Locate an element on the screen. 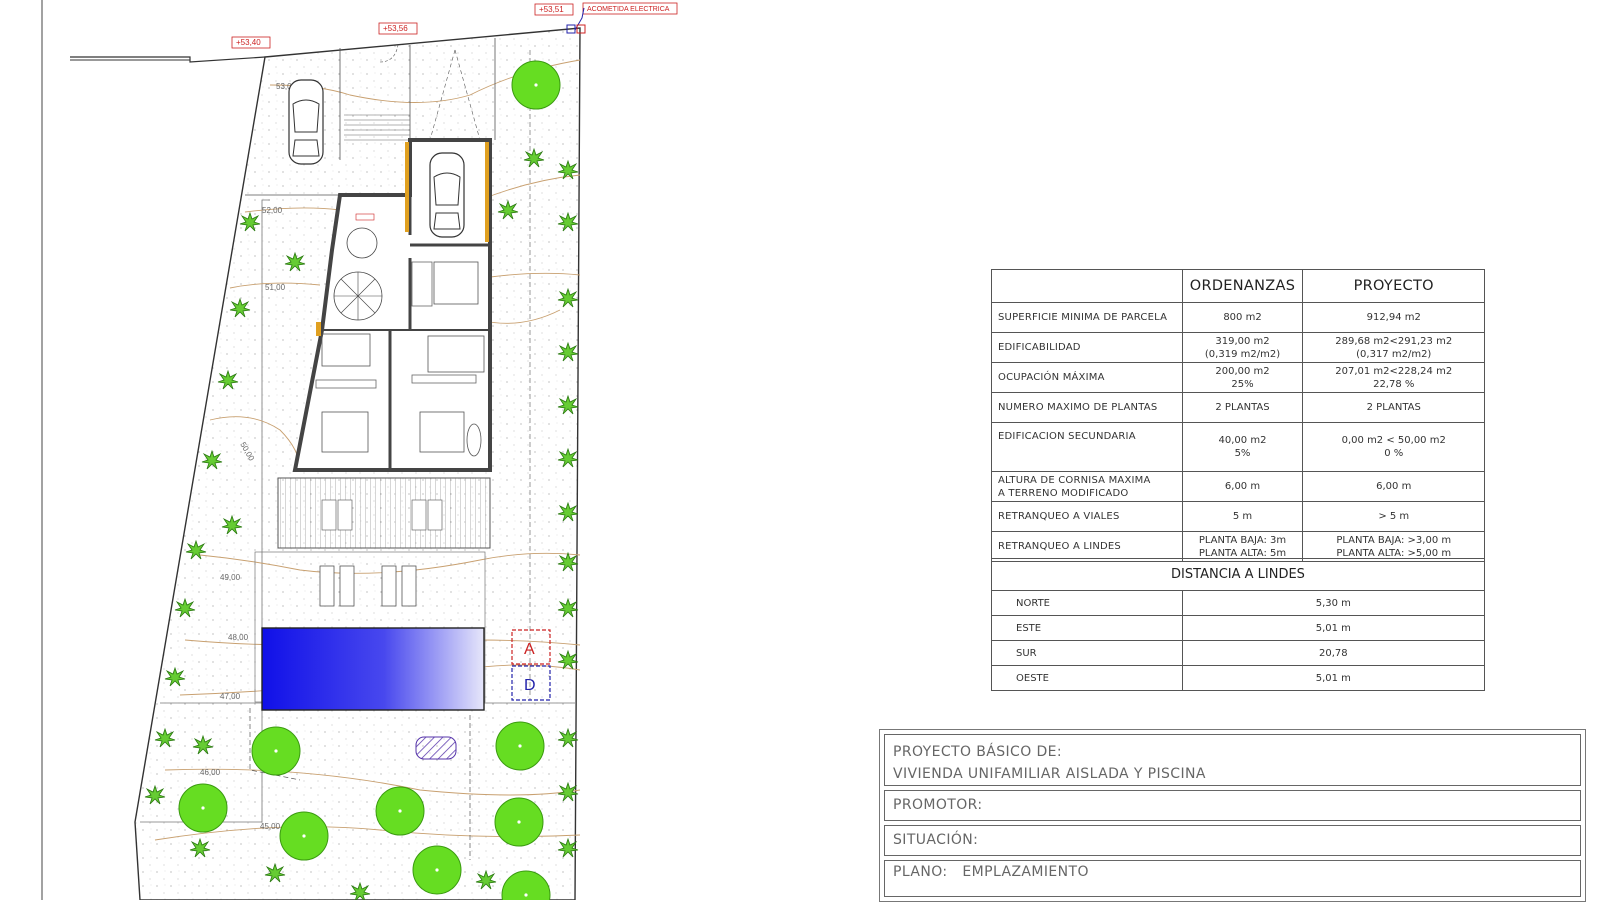 This screenshot has height=902, width=1600. proyecto-value: 6,00 m is located at coordinates (1393, 486).